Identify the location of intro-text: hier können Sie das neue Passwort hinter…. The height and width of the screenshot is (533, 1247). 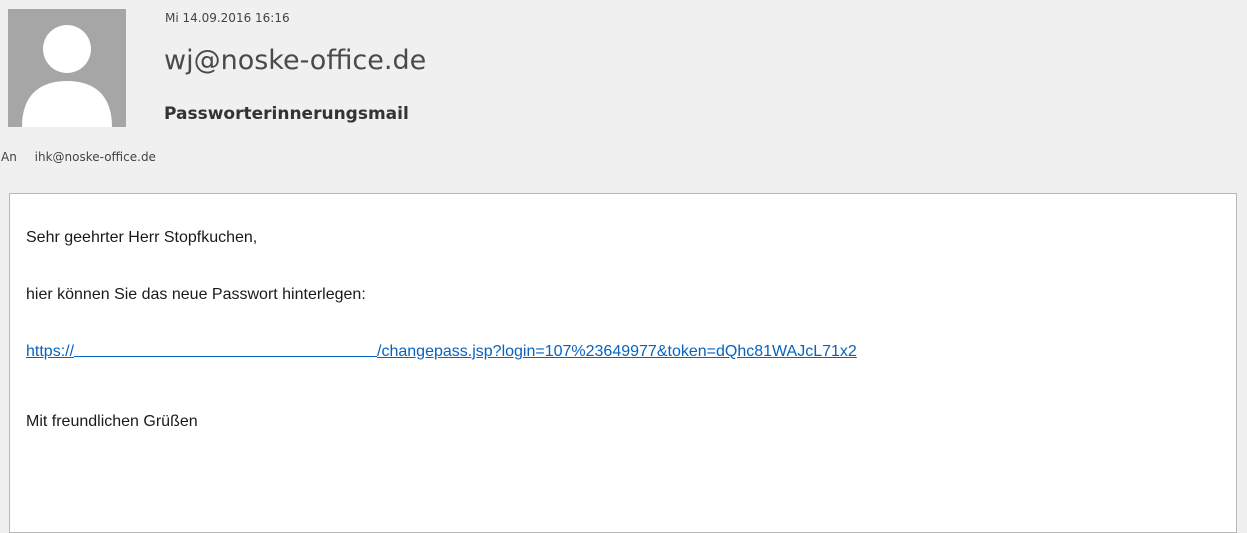
(196, 294).